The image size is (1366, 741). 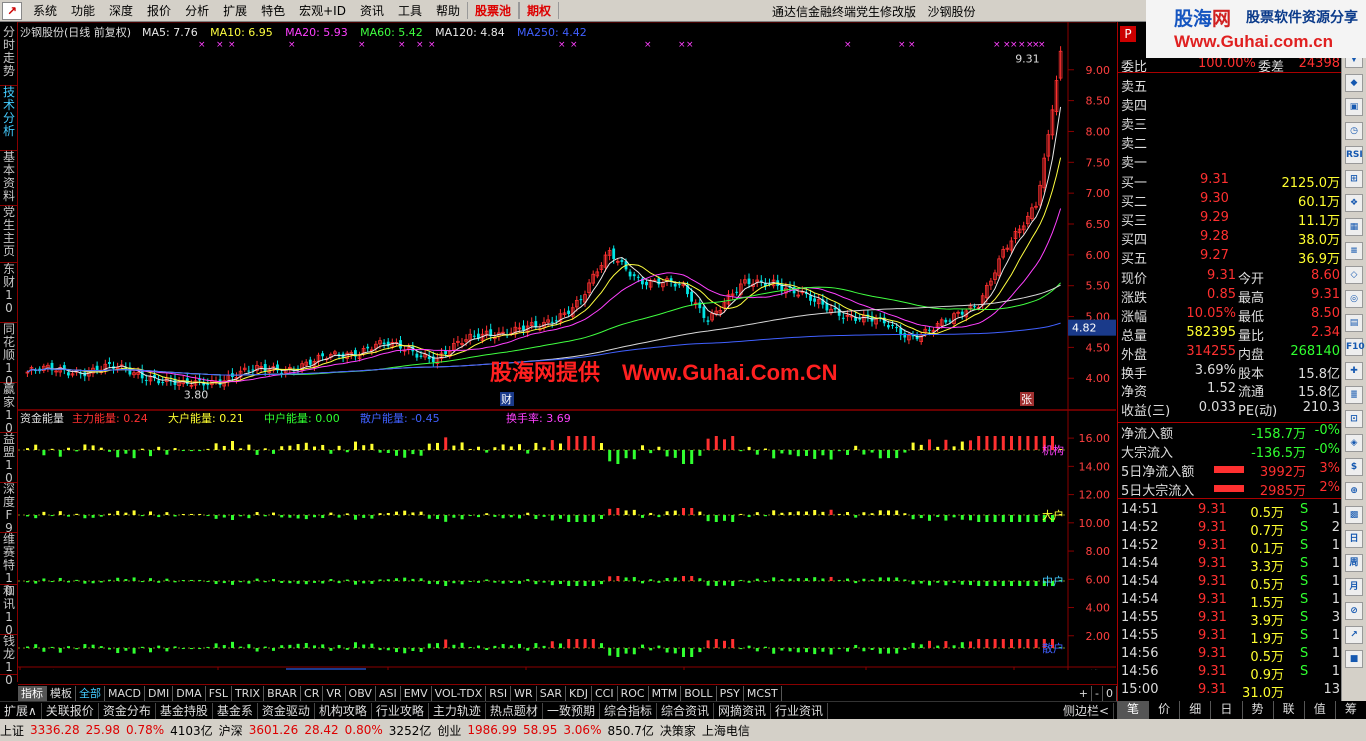 I want to click on indicator-tab: ROC, so click(x=633, y=693).